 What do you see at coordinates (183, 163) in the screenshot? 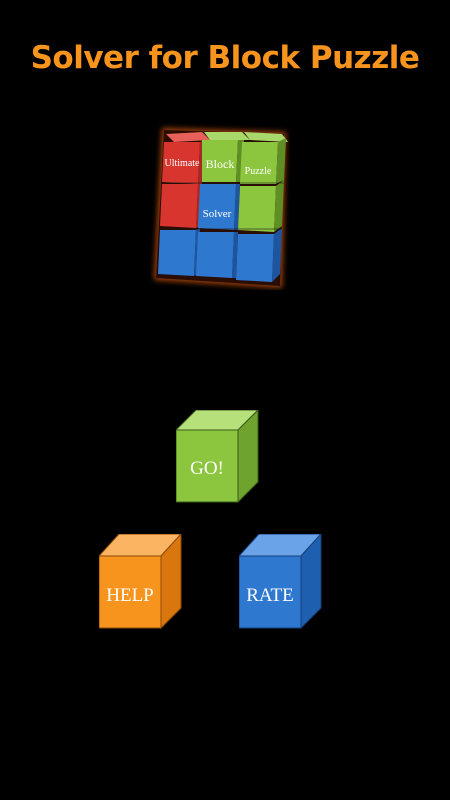
I see `logo-word-ultimate: Ultimate` at bounding box center [183, 163].